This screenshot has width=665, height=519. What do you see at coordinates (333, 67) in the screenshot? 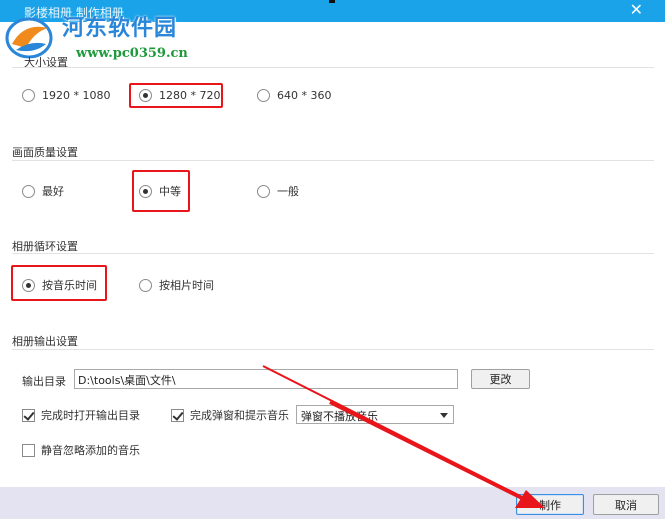
I see `size-divider` at bounding box center [333, 67].